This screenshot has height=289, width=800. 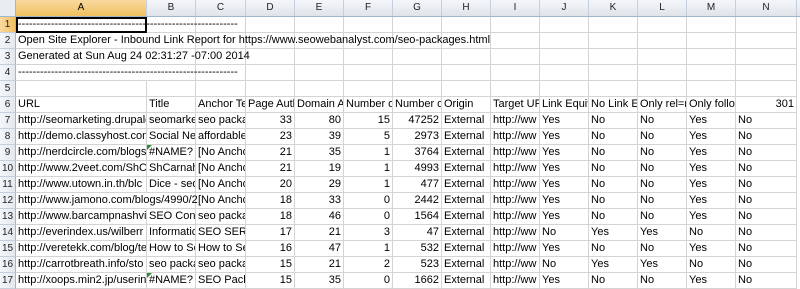 What do you see at coordinates (515, 105) in the screenshot?
I see `table-cell: Target URI` at bounding box center [515, 105].